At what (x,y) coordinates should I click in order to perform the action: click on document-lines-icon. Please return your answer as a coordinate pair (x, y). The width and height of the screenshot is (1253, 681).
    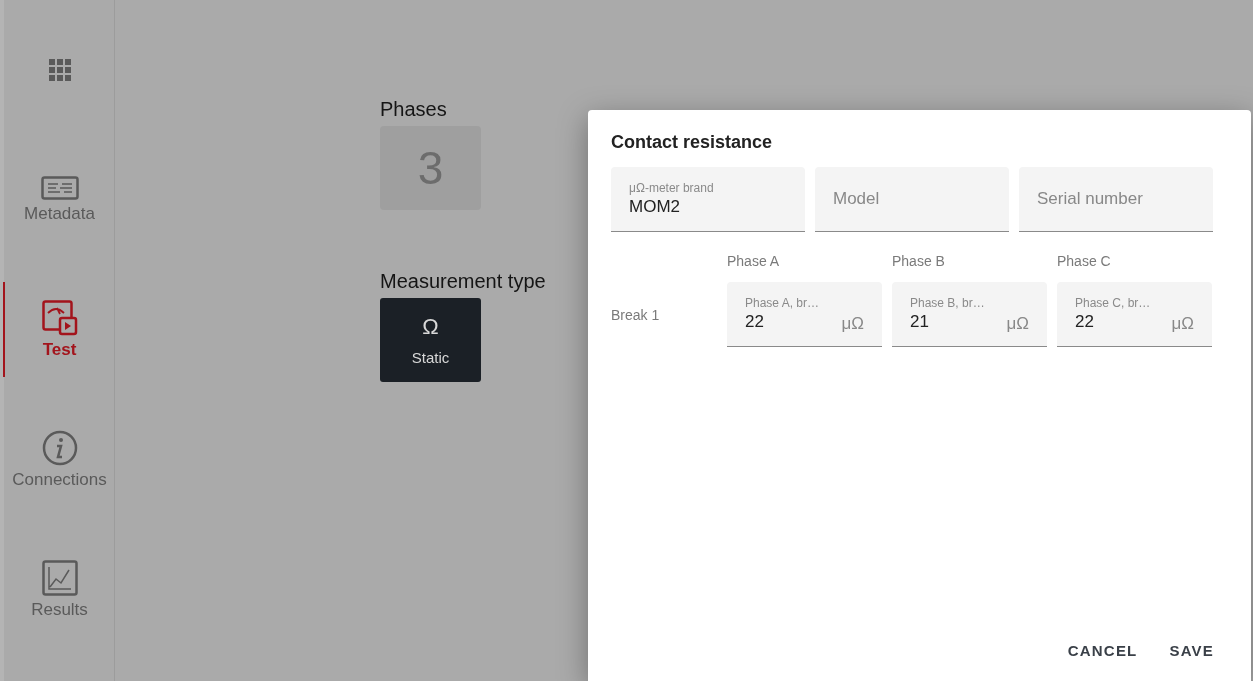
    Looking at the image, I should click on (59, 187).